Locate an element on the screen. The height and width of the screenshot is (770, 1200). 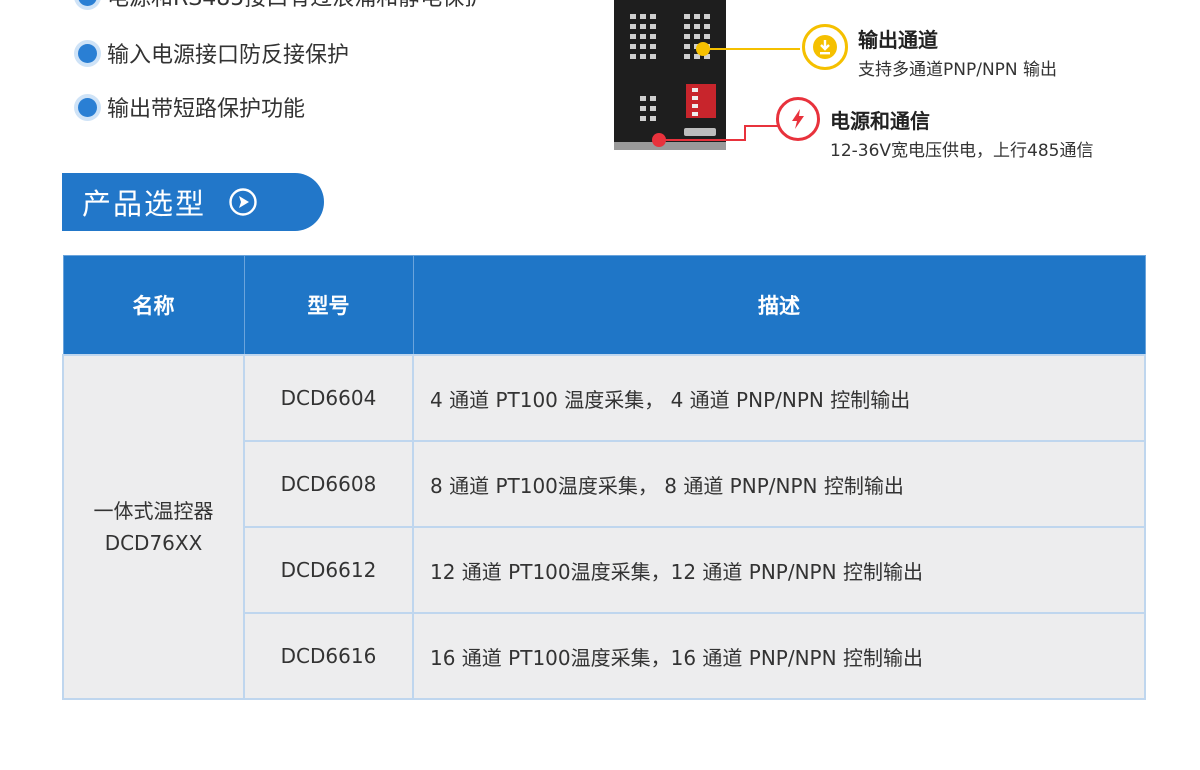
table-header-row: 名称 型号 描述 is located at coordinates (604, 305).